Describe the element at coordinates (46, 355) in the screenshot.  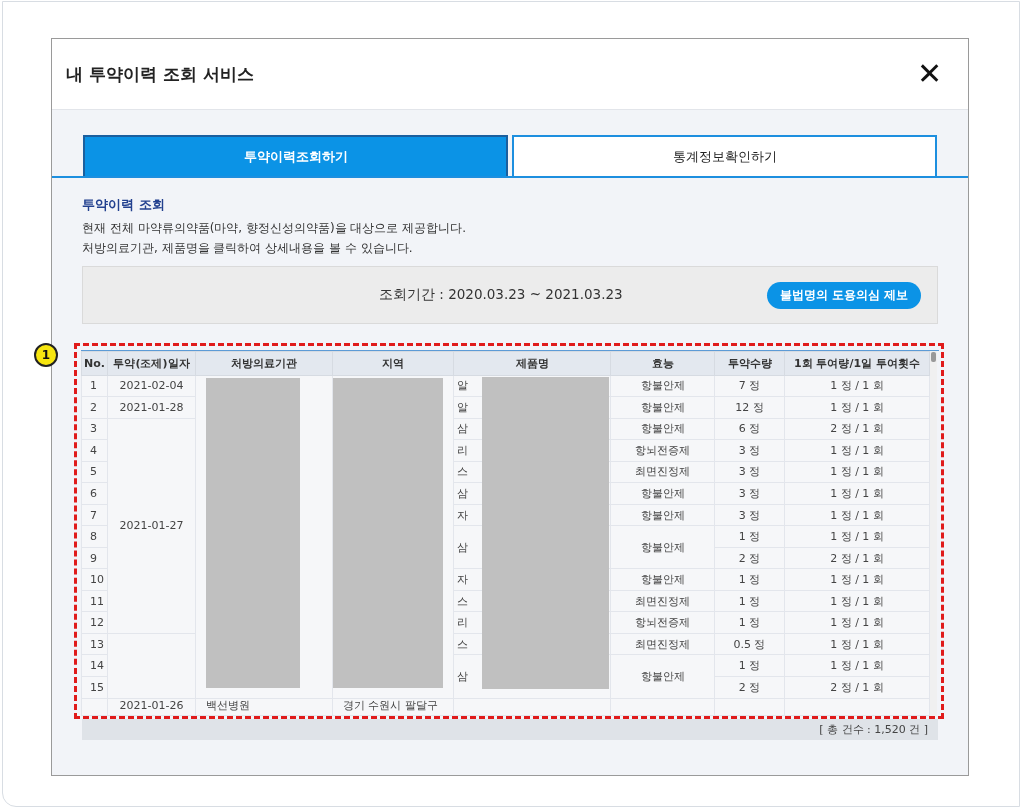
I see `annotation-badge: 1` at that location.